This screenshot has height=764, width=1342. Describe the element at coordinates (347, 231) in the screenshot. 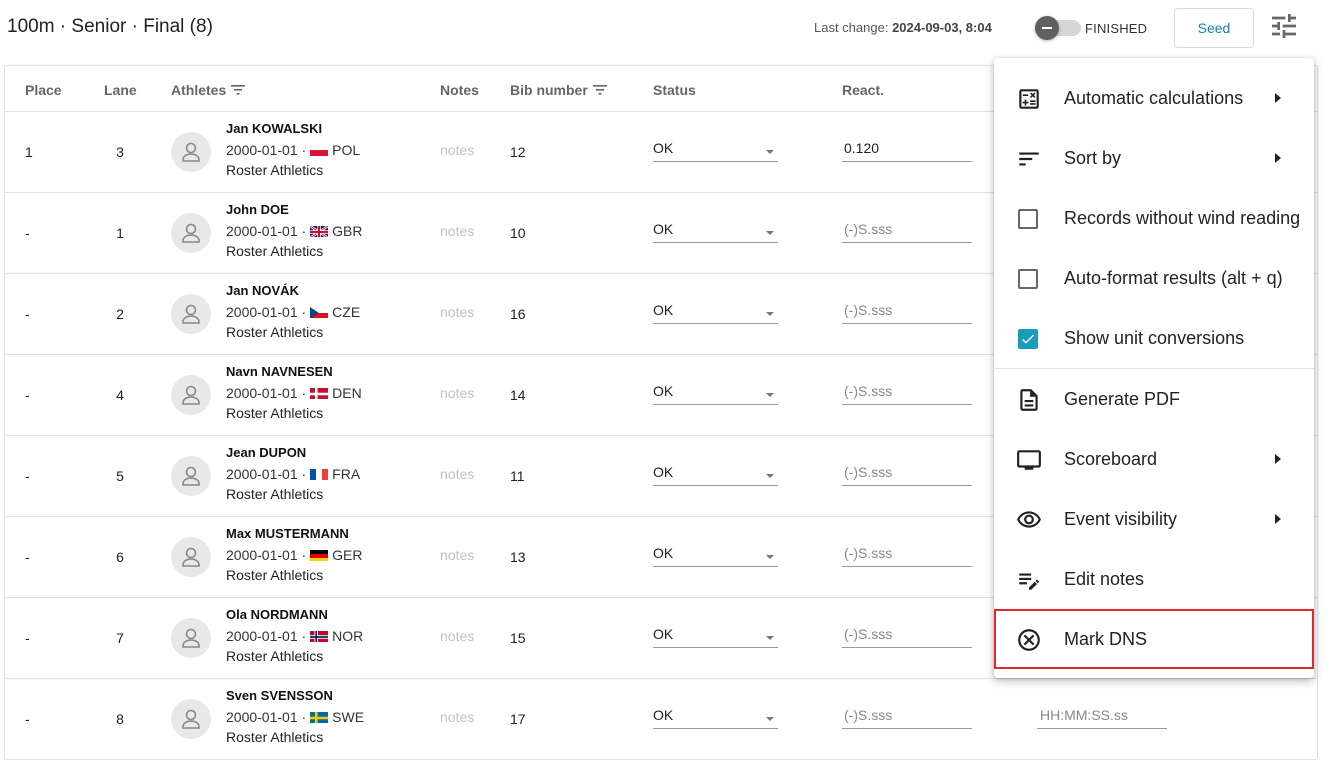

I see `athlete-country: GBR` at that location.